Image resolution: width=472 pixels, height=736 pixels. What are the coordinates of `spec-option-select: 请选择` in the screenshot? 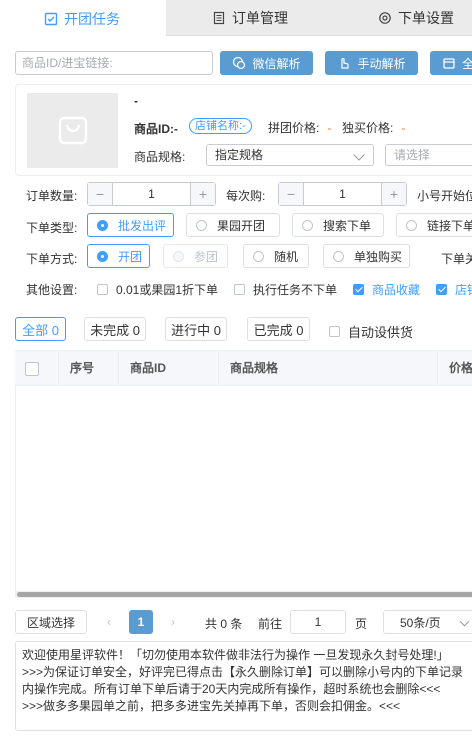 It's located at (428, 155).